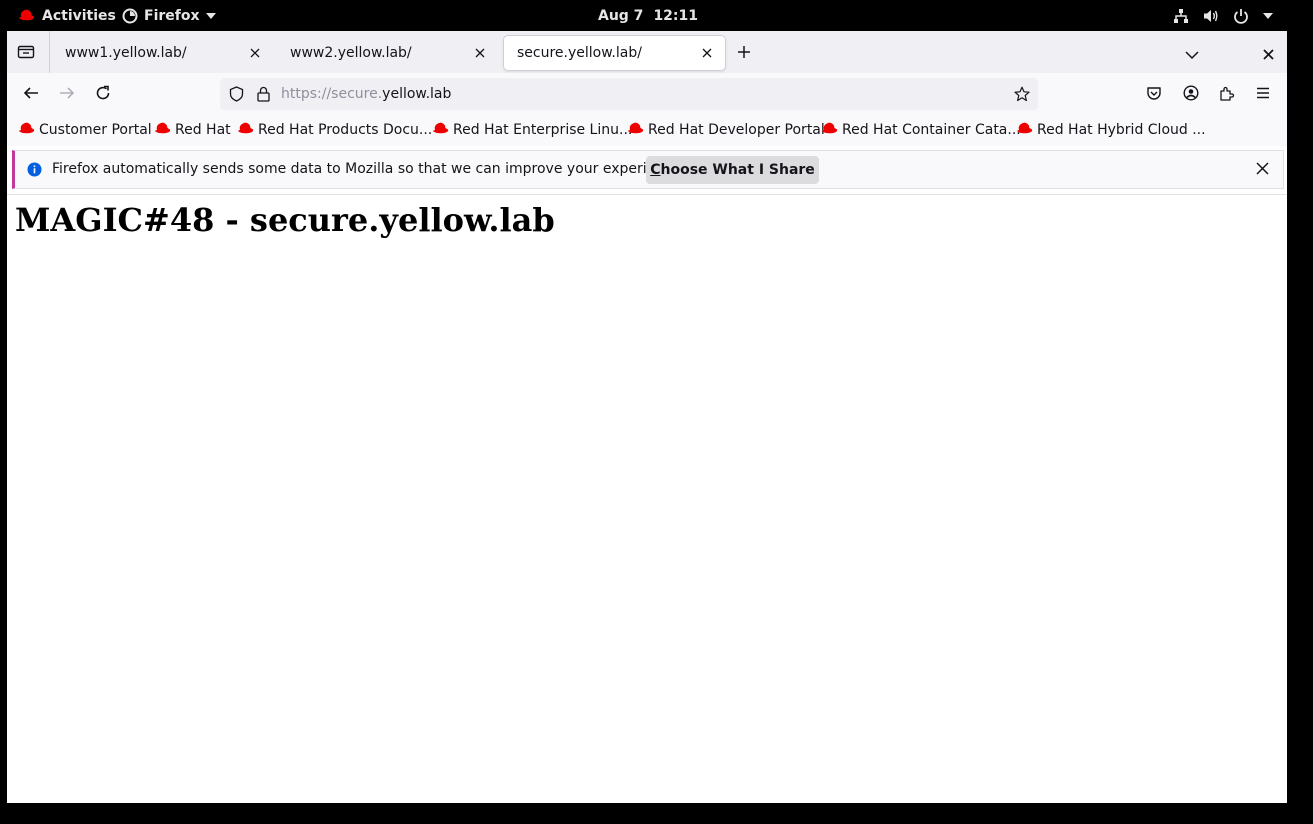  I want to click on url-text: https://secure.yellow.lab, so click(366, 94).